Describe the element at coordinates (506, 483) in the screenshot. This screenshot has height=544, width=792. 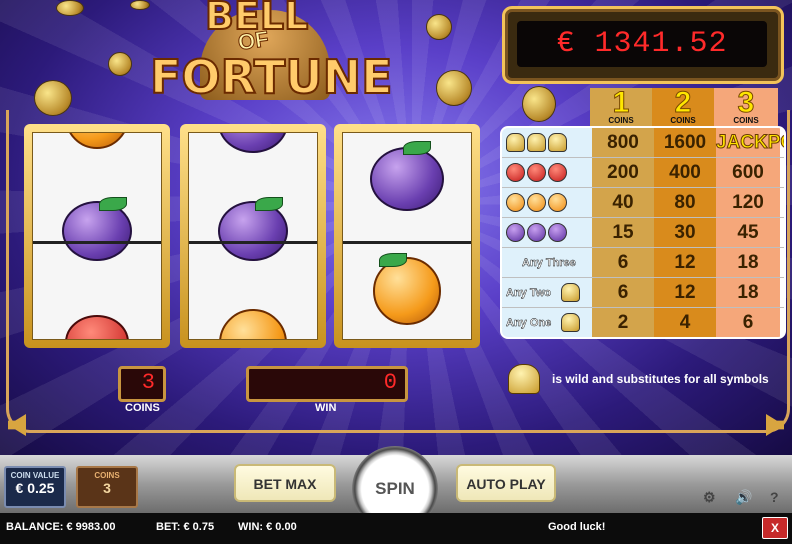
I see `auto-play-button: AUTO PLAY` at that location.